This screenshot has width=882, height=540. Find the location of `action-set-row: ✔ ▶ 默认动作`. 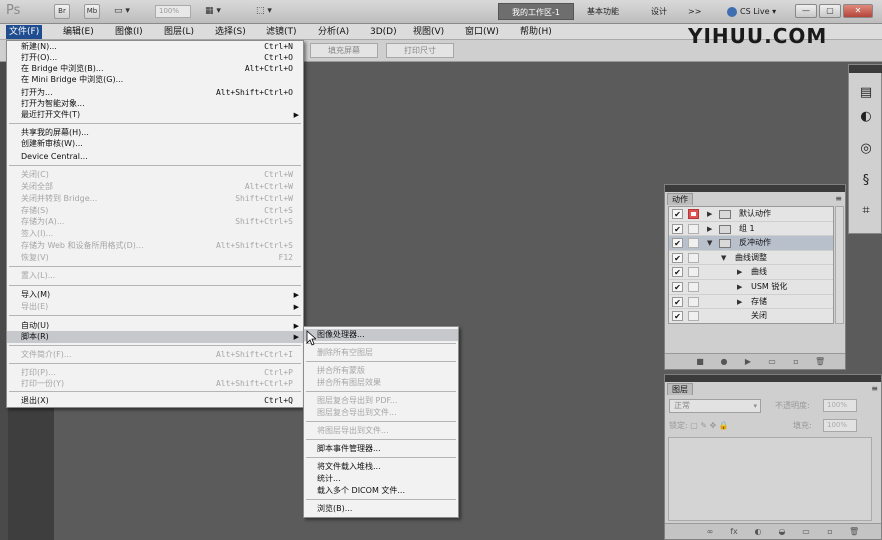

action-set-row: ✔ ▶ 默认动作 is located at coordinates (751, 214).